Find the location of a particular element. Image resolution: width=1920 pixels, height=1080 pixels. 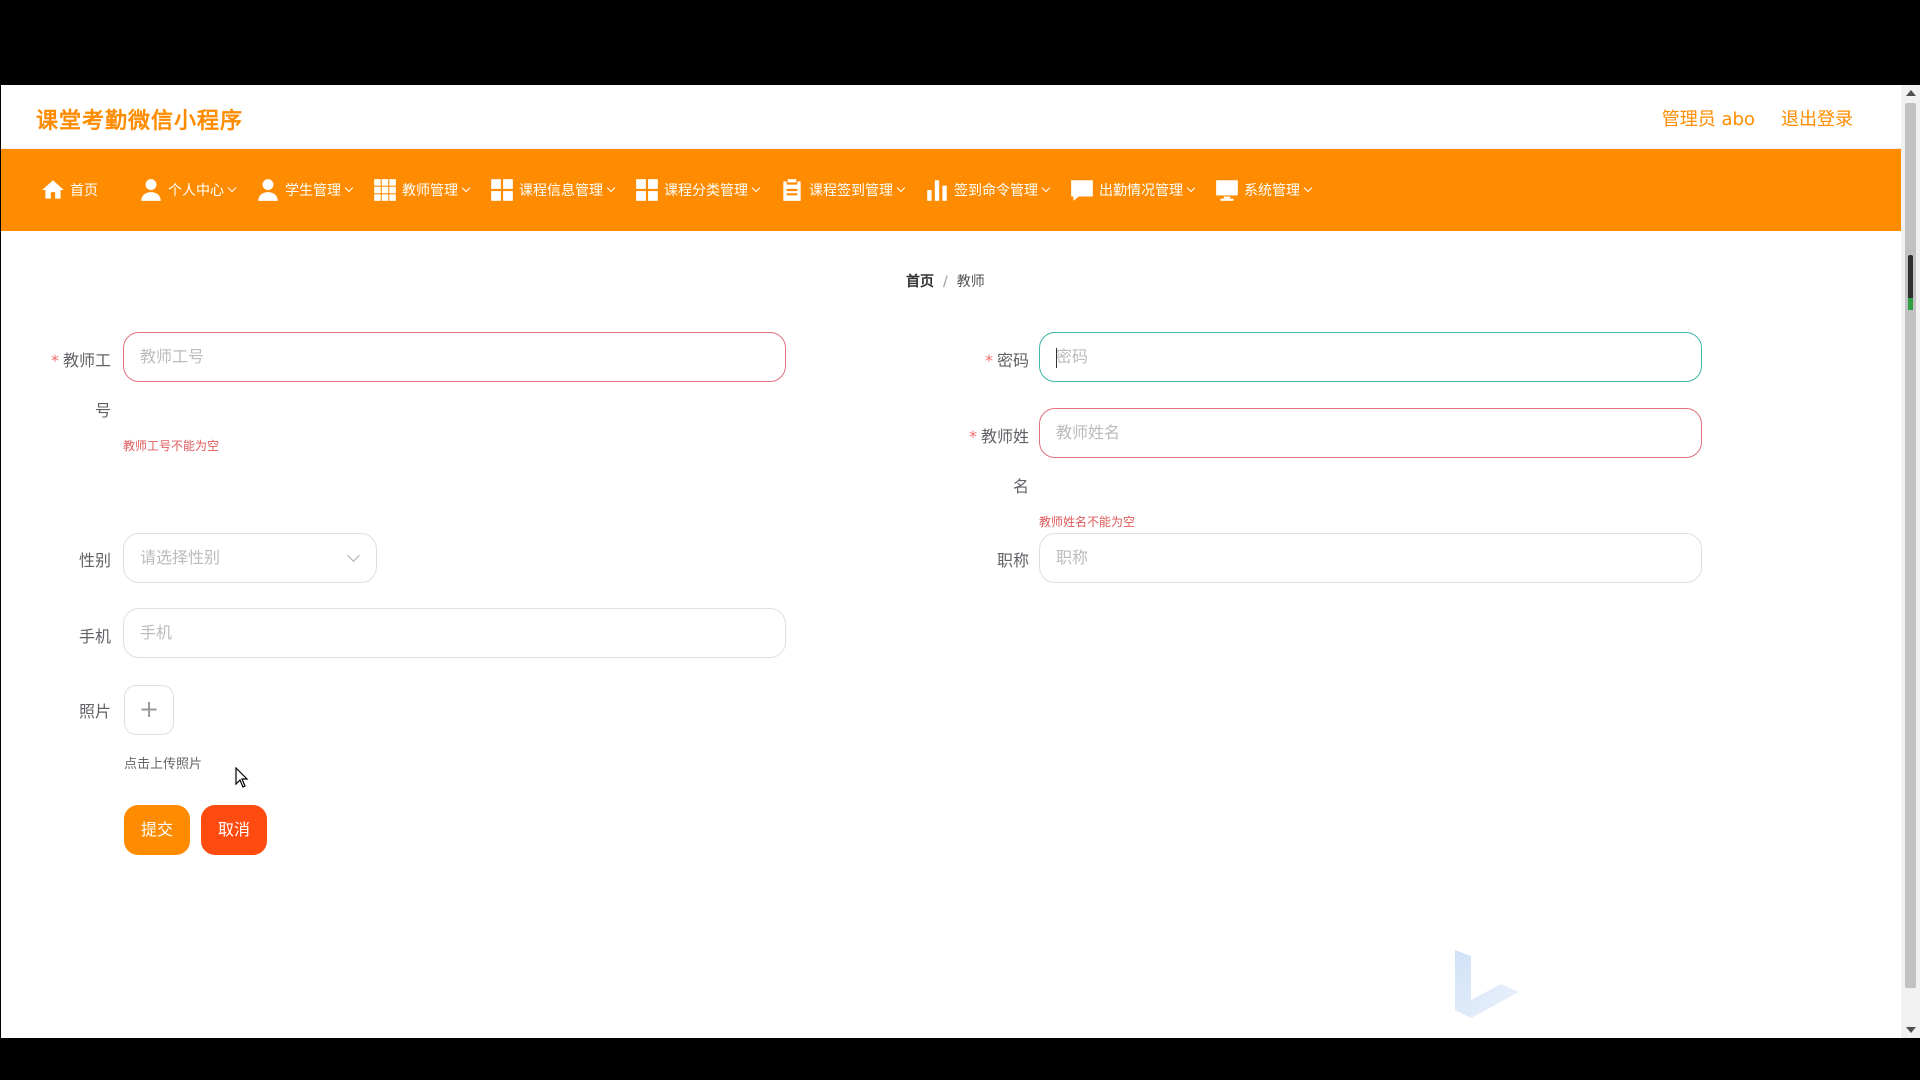

gender-select: 请选择性别 is located at coordinates (250, 558).